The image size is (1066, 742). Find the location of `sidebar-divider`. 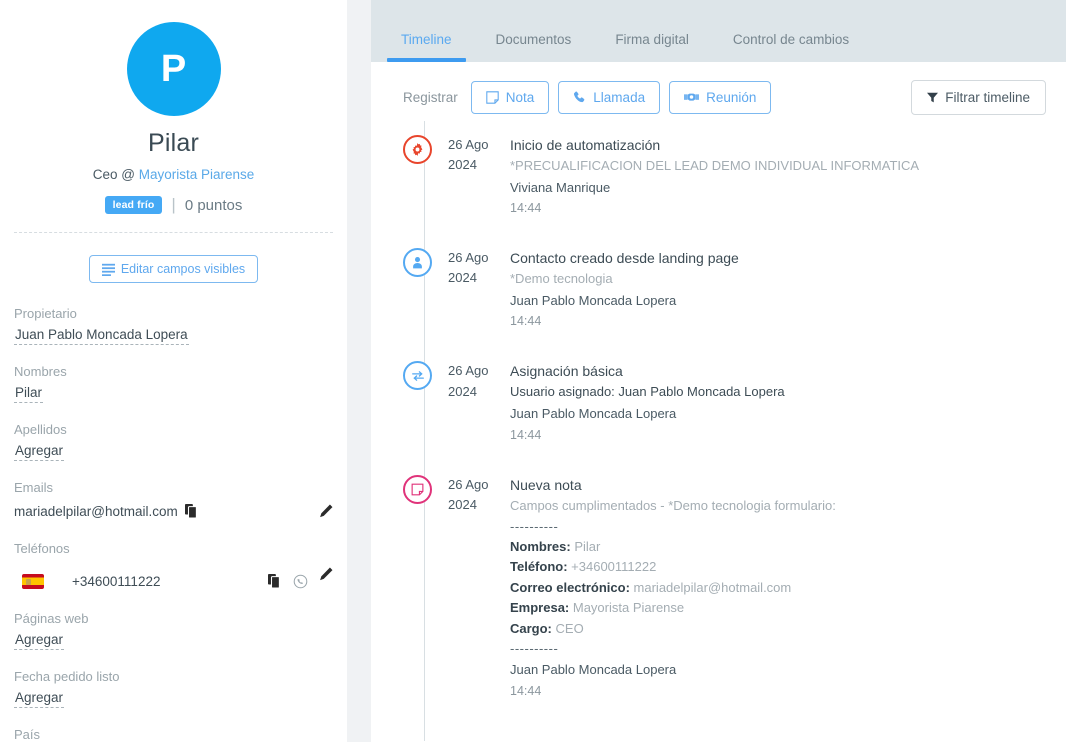

sidebar-divider is located at coordinates (173, 232).